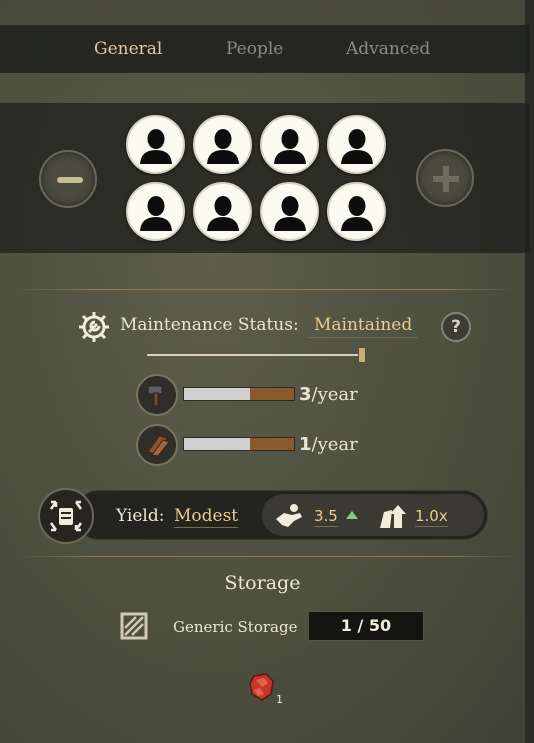 The image size is (534, 743). What do you see at coordinates (272, 444) in the screenshot?
I see `planks-upkeep-fill` at bounding box center [272, 444].